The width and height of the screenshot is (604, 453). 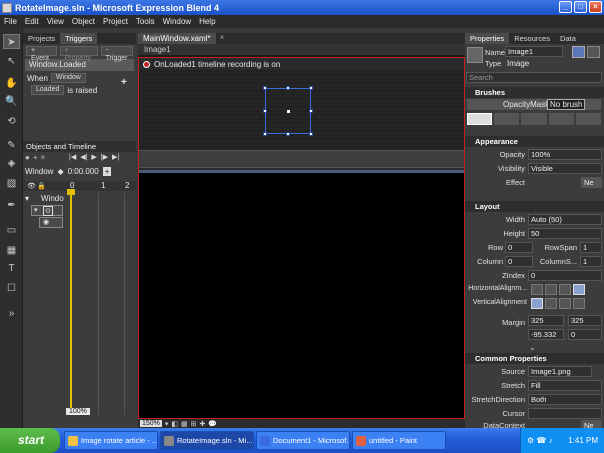 What do you see at coordinates (537, 289) in the screenshot?
I see `halign-left-icon` at bounding box center [537, 289].